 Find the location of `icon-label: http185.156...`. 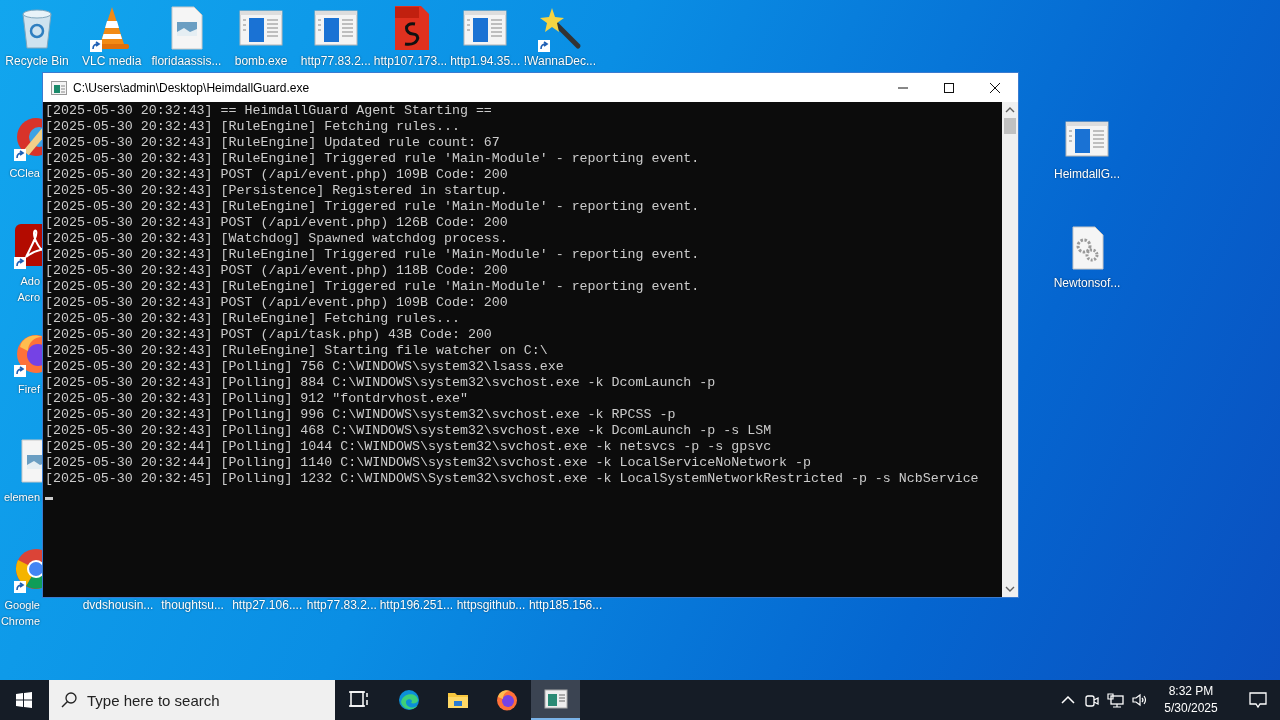

icon-label: http185.156... is located at coordinates (565, 605).